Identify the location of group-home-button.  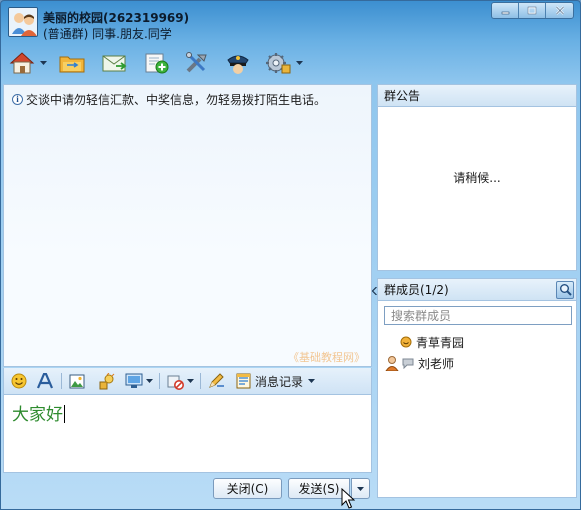
(22, 63).